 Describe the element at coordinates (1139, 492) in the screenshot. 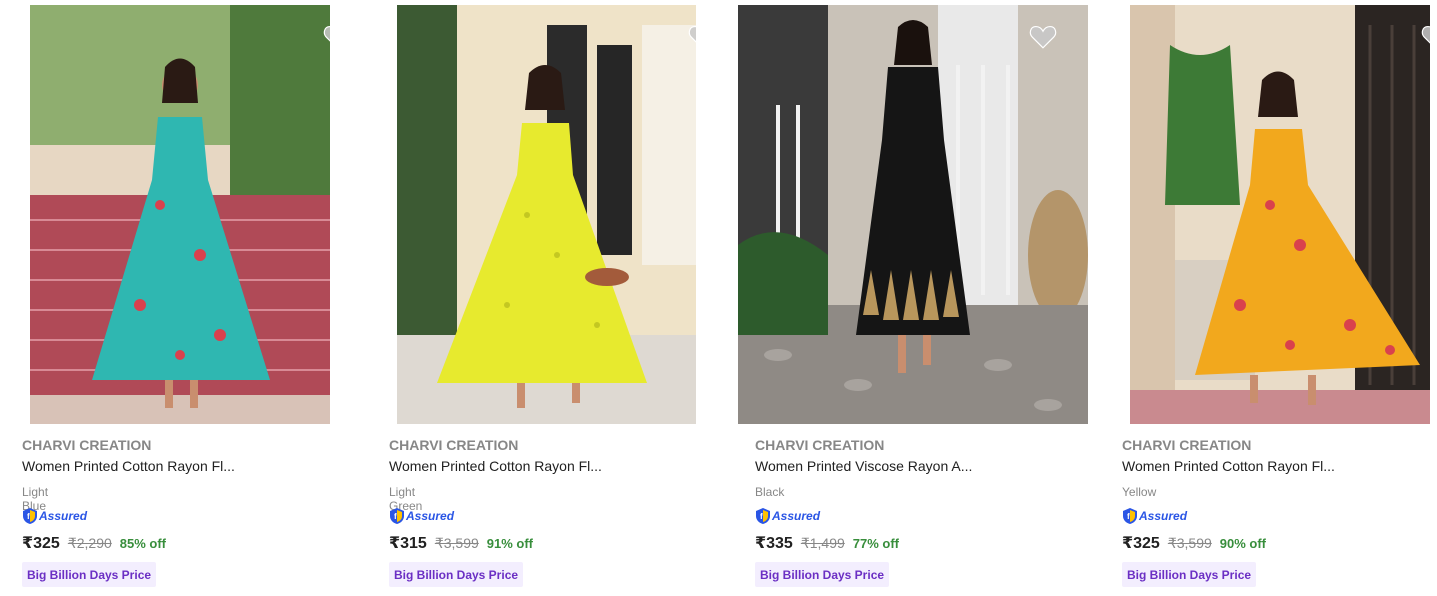

I see `product-color: Yellow` at that location.